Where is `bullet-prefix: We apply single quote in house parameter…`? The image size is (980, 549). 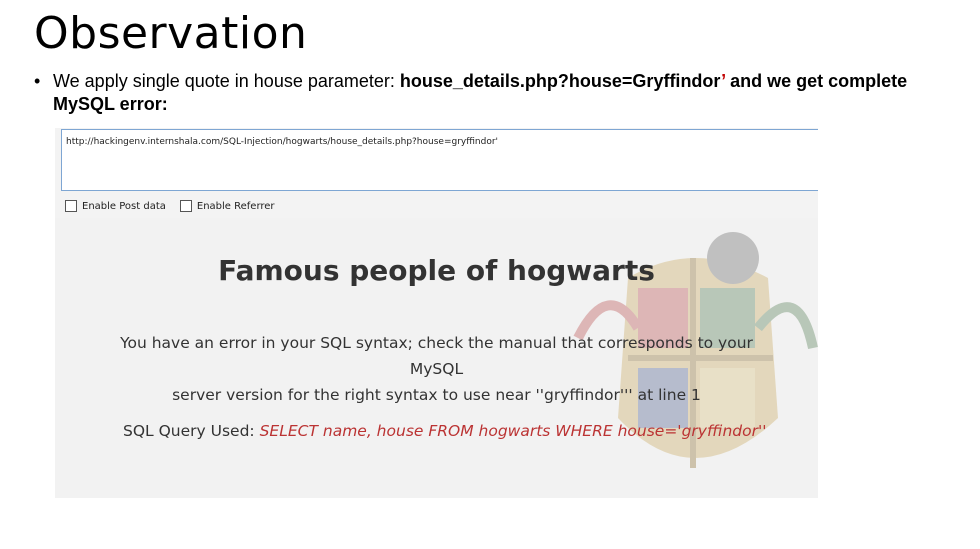 bullet-prefix: We apply single quote in house parameter… is located at coordinates (226, 81).